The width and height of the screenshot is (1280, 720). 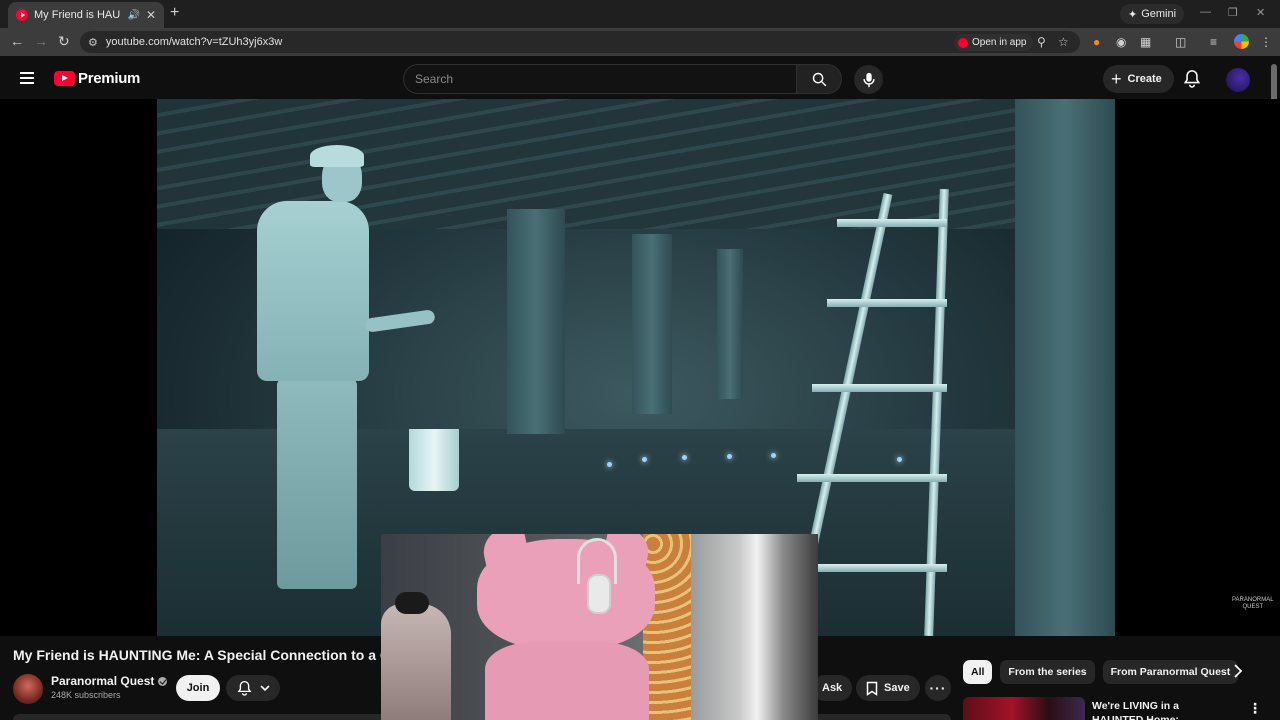 I want to click on new-tab-button: +, so click(x=174, y=13).